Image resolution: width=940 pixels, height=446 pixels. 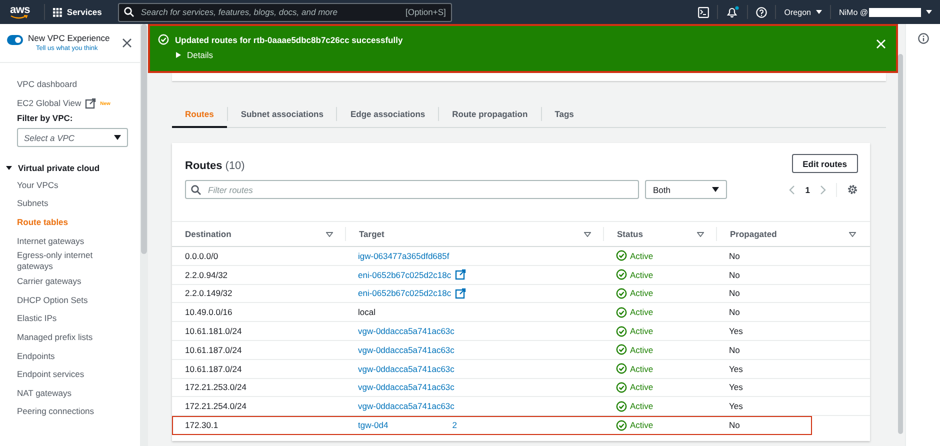 What do you see at coordinates (216, 387) in the screenshot?
I see `table-cell-text: 172.21.253.0/24` at bounding box center [216, 387].